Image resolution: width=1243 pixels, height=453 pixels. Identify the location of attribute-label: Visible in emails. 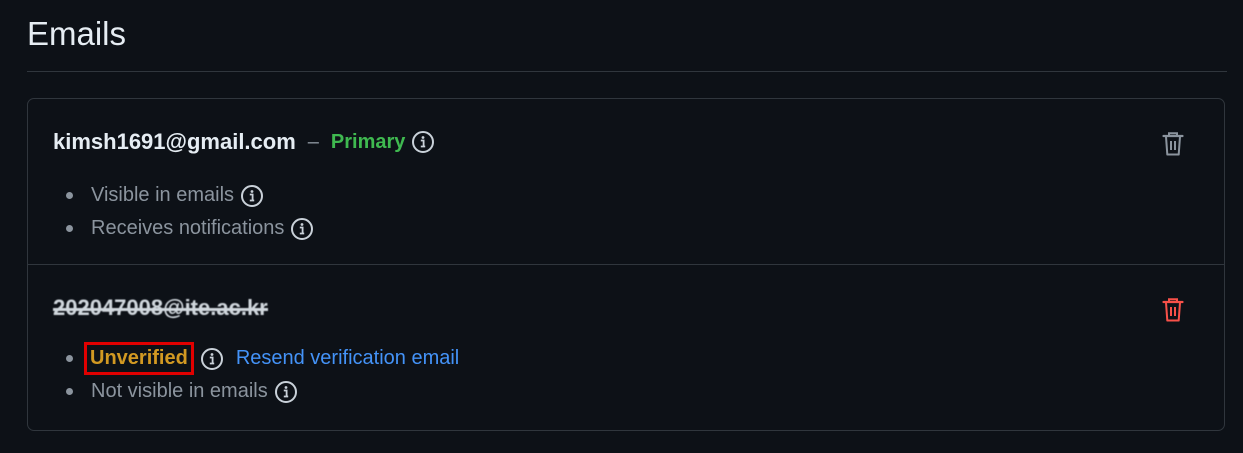
(163, 195).